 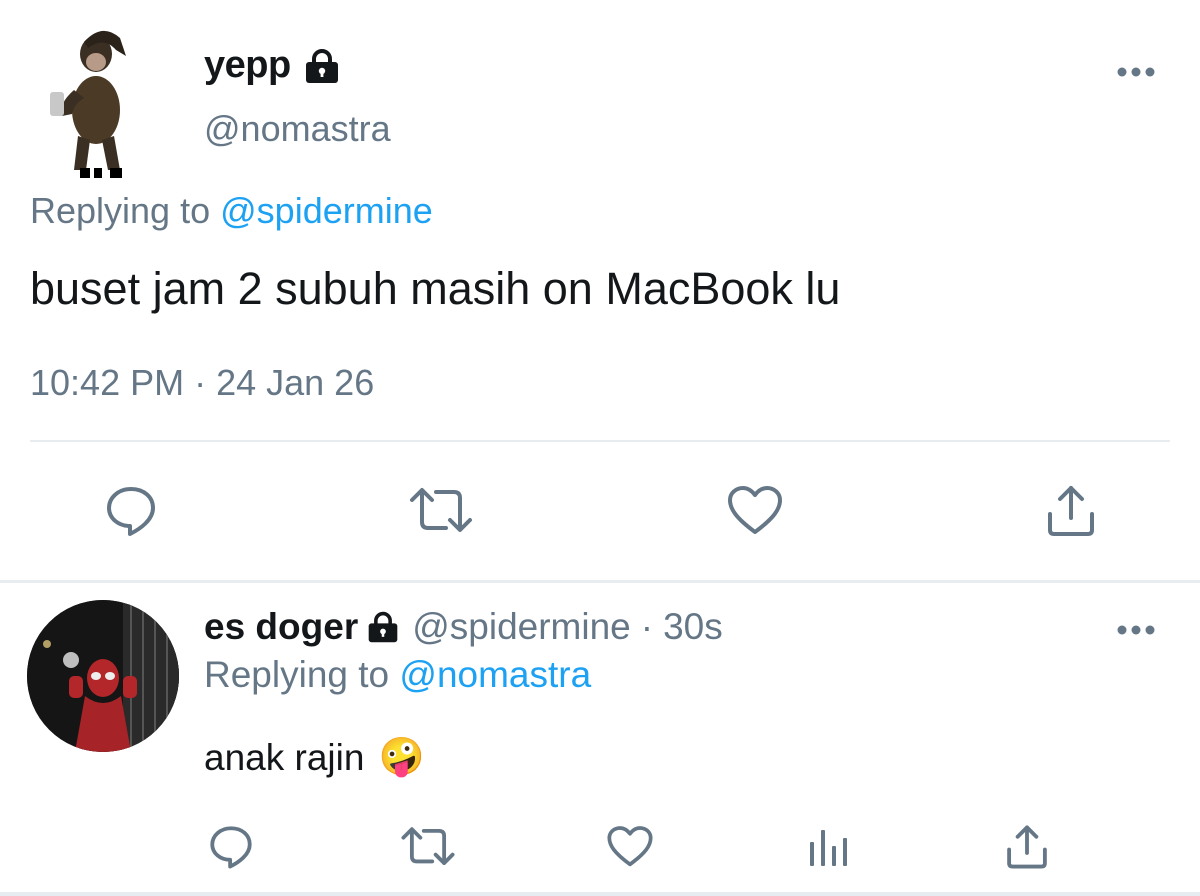 What do you see at coordinates (401, 756) in the screenshot?
I see `zany-face-emoji: 🤪` at bounding box center [401, 756].